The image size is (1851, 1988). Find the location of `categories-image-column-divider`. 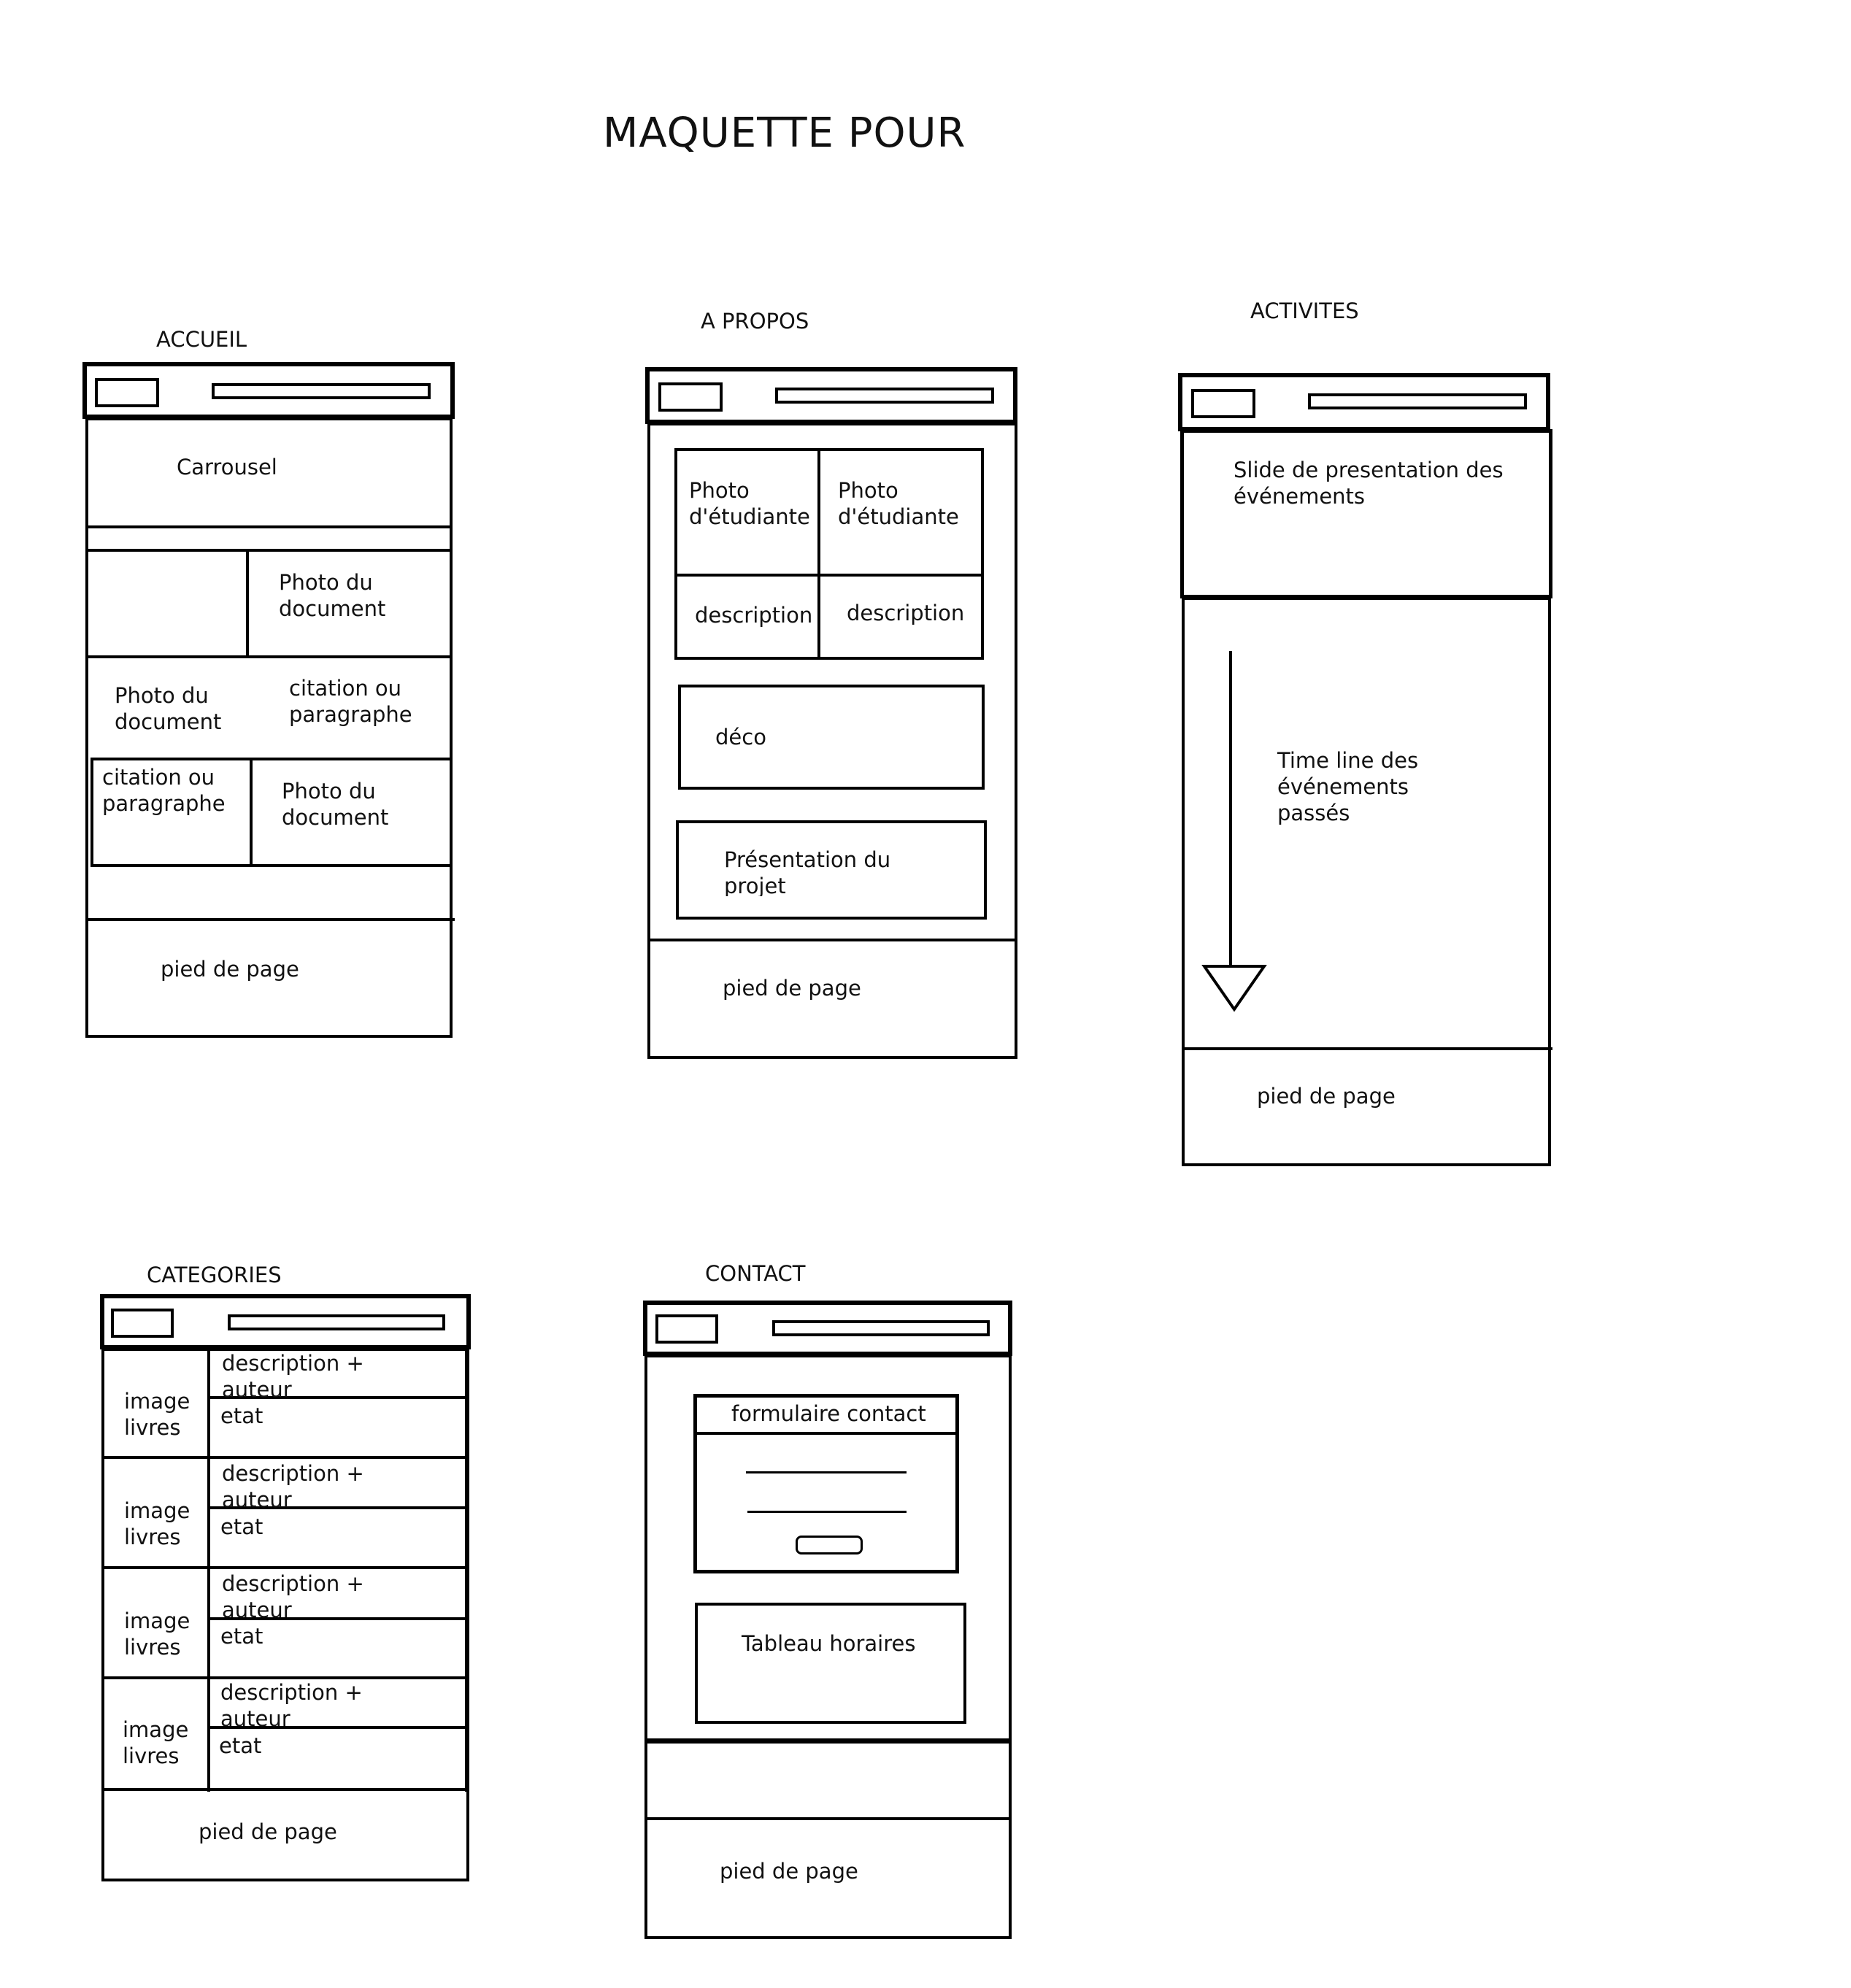

categories-image-column-divider is located at coordinates (209, 1570).